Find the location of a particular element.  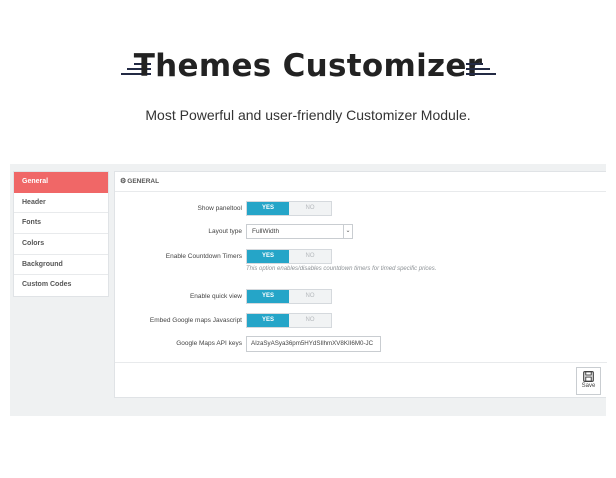

google-maps-key-label: Google Maps API keys is located at coordinates (209, 343).